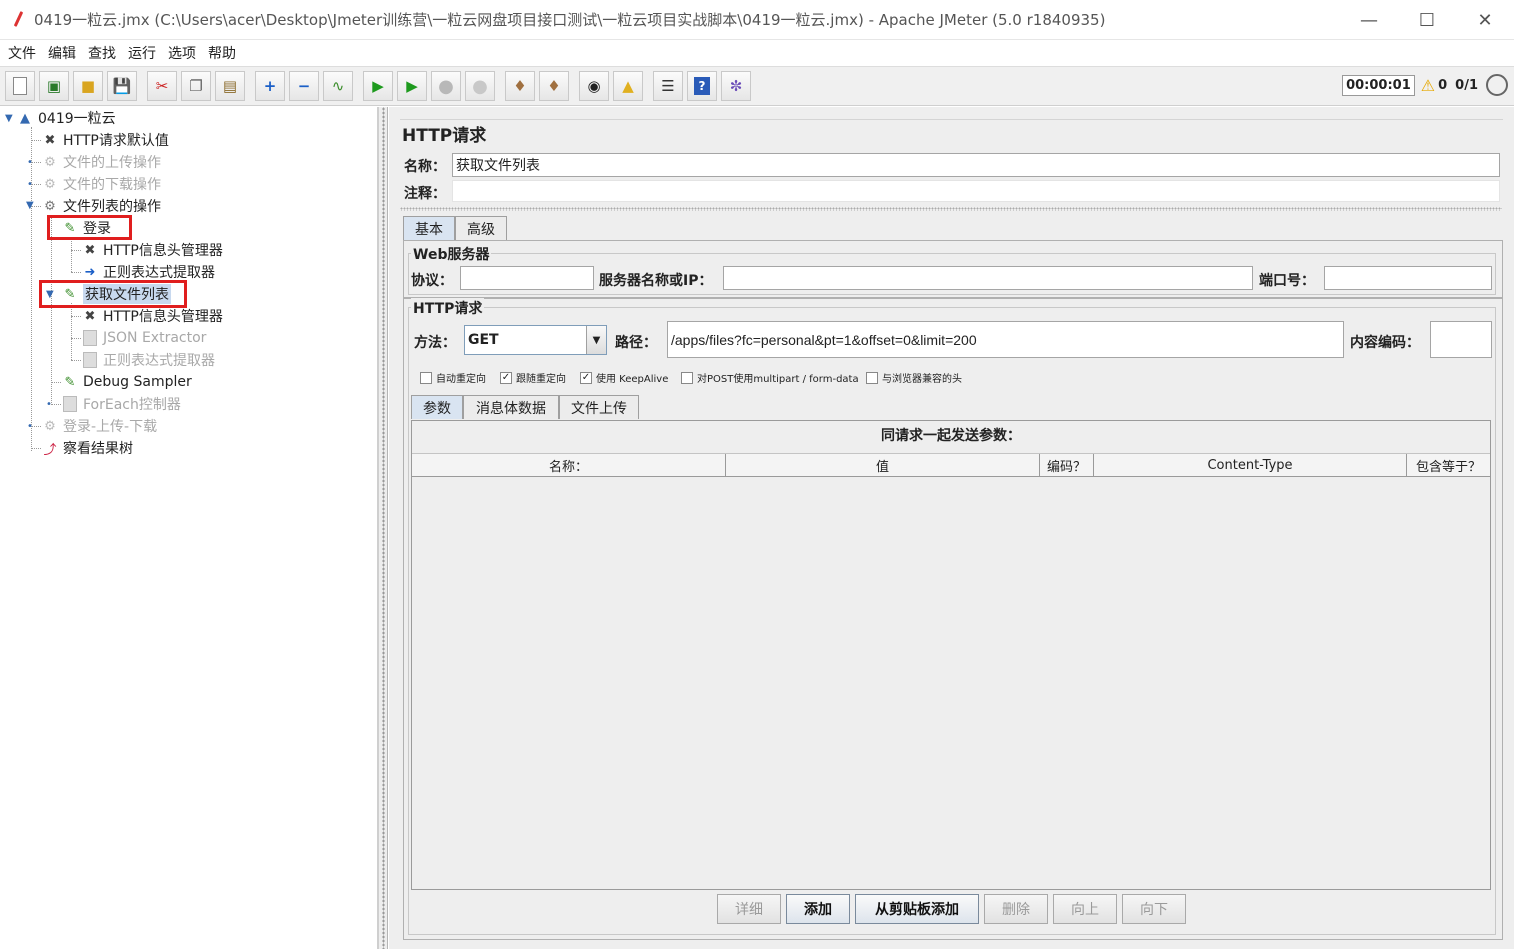 The width and height of the screenshot is (1514, 949). I want to click on menu-options: 选项, so click(185, 53).